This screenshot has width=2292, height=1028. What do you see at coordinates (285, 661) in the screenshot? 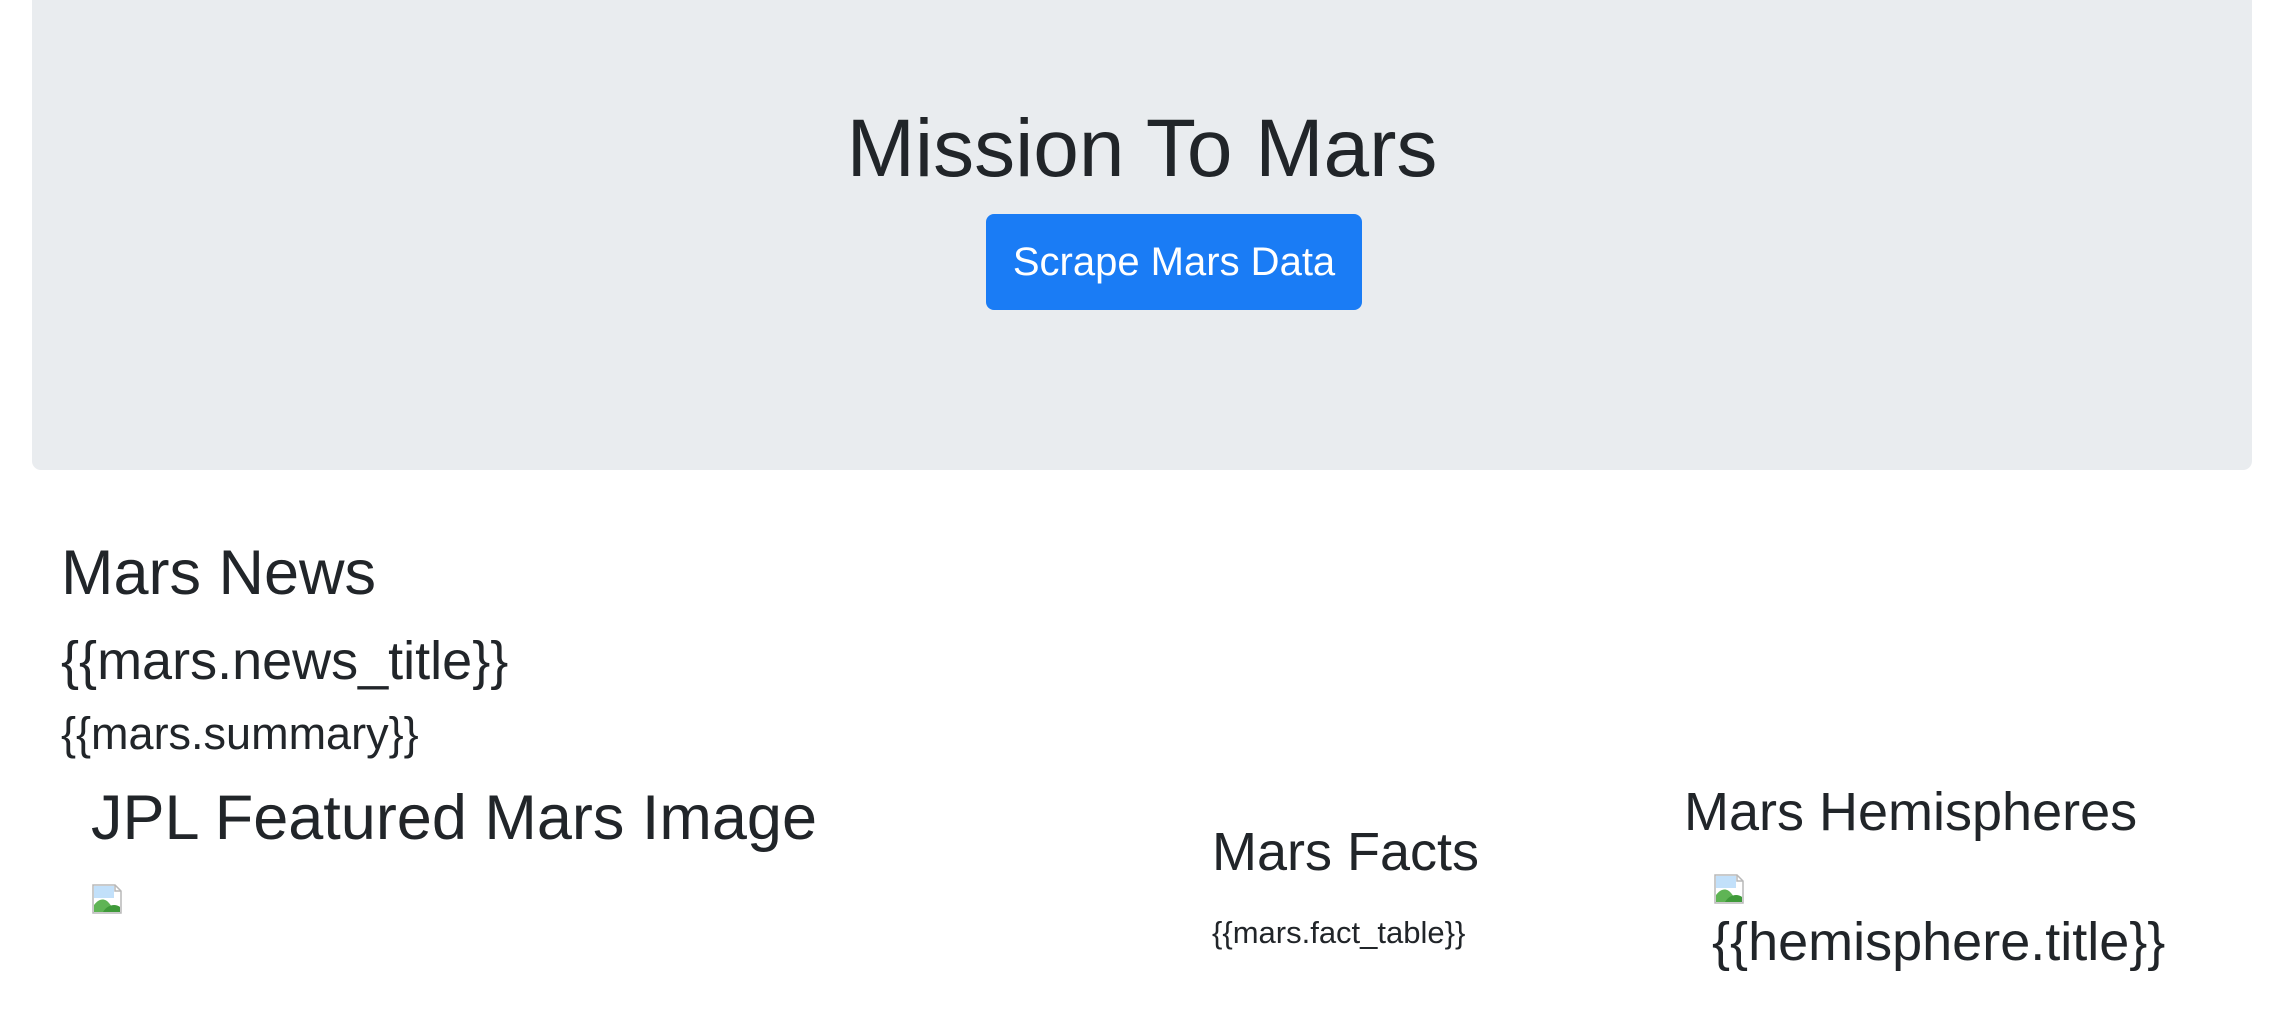
I see `news-title: {{mars.news_title}}` at bounding box center [285, 661].